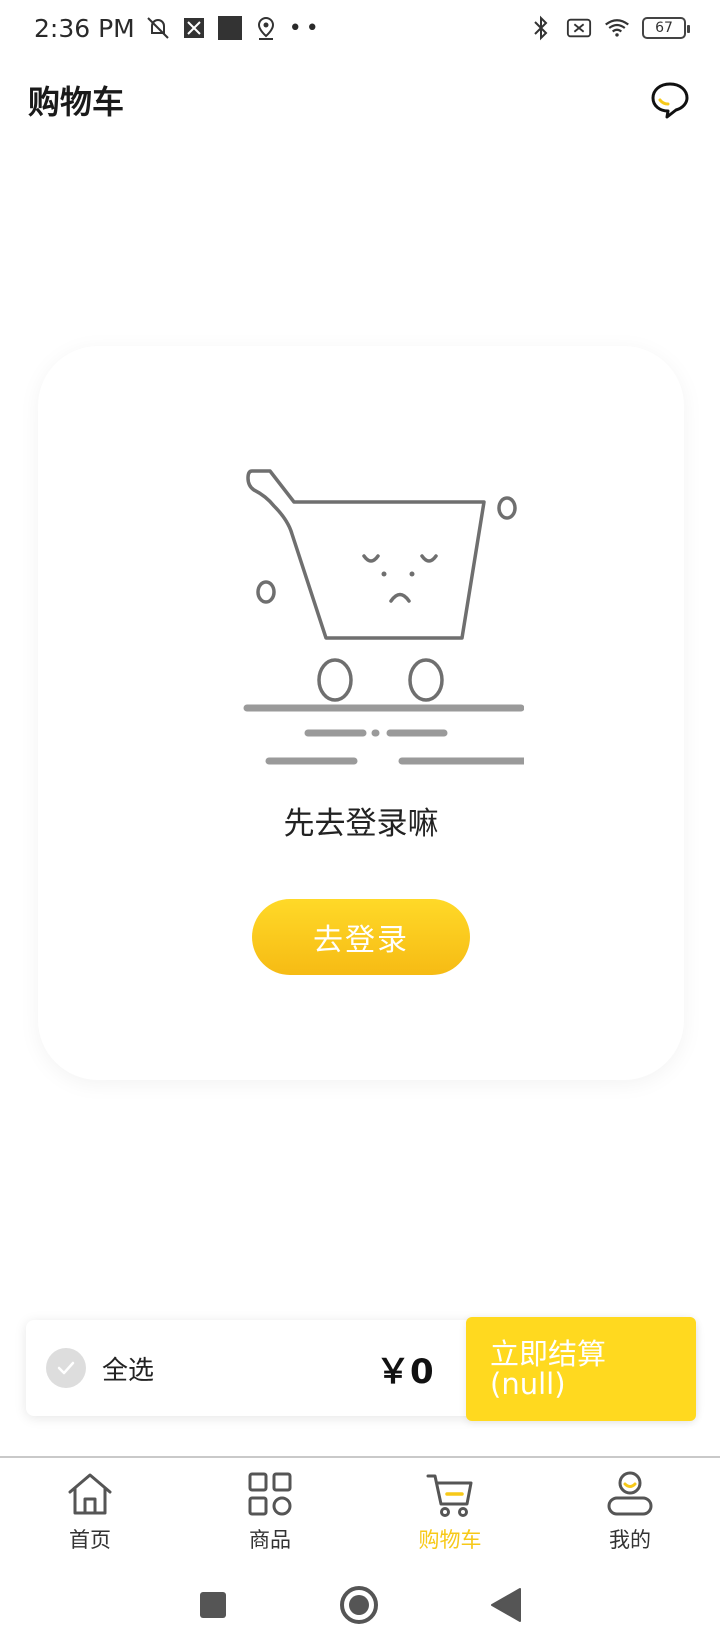 Image resolution: width=720 pixels, height=1650 pixels. I want to click on tab-label: 我的, so click(630, 1540).